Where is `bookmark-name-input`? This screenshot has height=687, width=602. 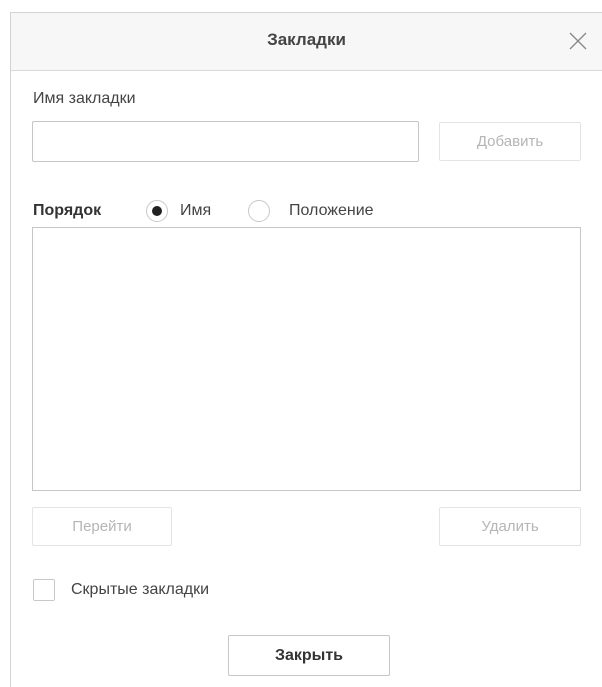 bookmark-name-input is located at coordinates (225, 141).